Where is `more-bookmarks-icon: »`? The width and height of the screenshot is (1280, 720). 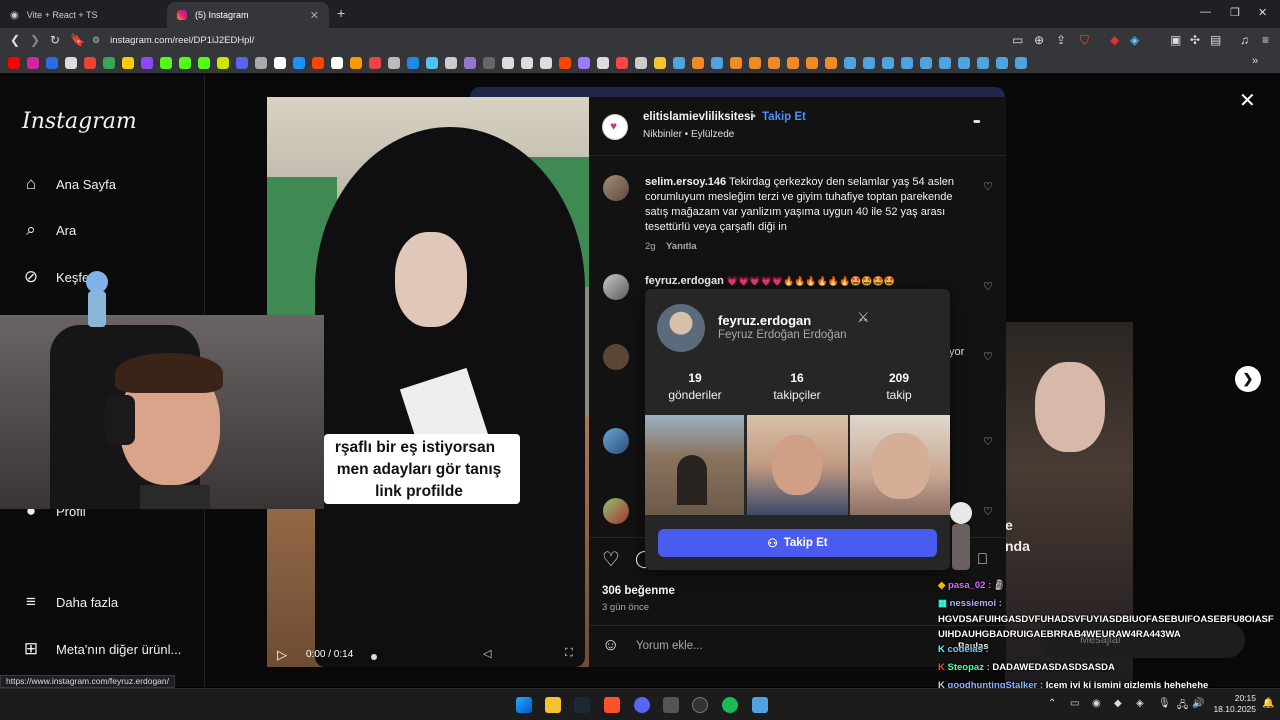 more-bookmarks-icon: » is located at coordinates (1255, 61).